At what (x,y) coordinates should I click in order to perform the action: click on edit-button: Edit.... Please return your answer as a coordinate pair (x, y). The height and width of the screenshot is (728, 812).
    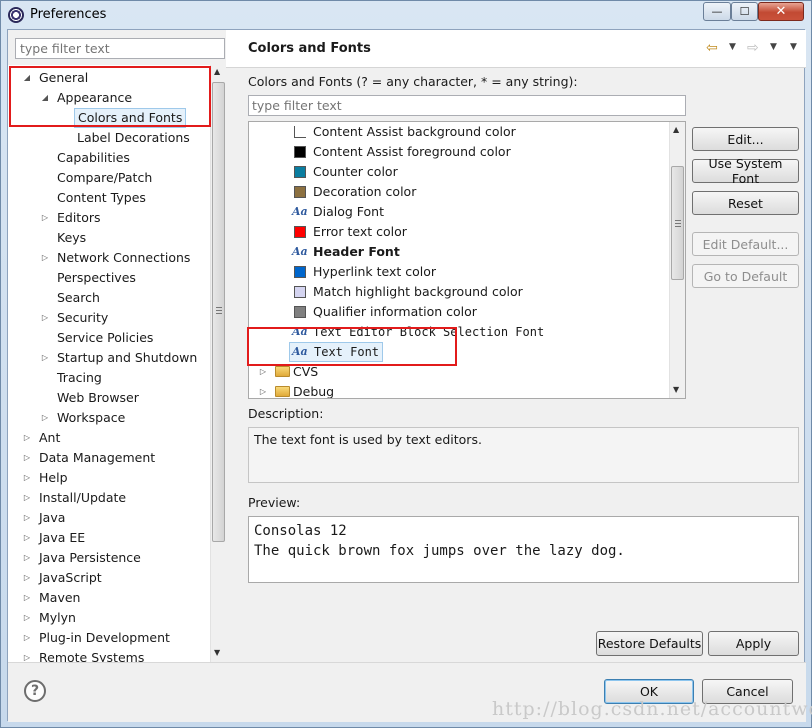
    Looking at the image, I should click on (745, 139).